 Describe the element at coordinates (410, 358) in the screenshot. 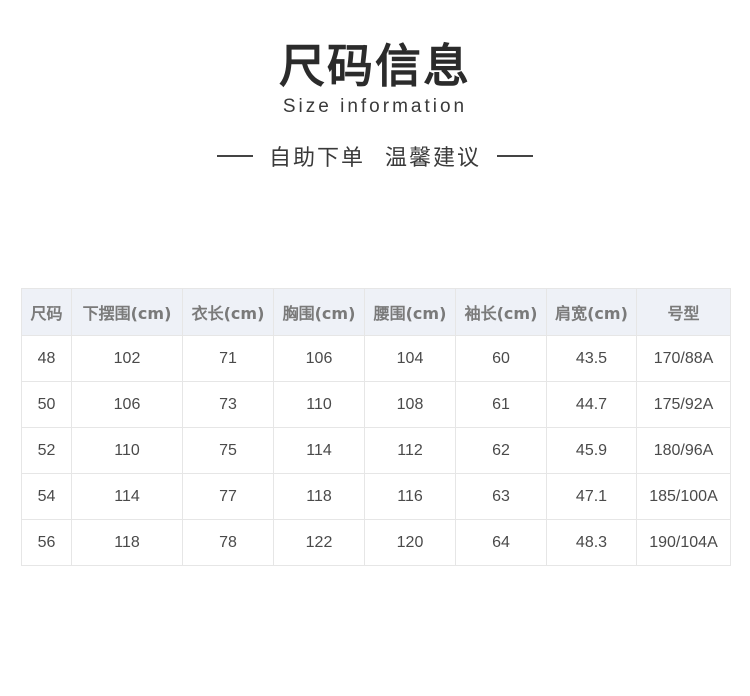

I see `table-cell: 104` at that location.